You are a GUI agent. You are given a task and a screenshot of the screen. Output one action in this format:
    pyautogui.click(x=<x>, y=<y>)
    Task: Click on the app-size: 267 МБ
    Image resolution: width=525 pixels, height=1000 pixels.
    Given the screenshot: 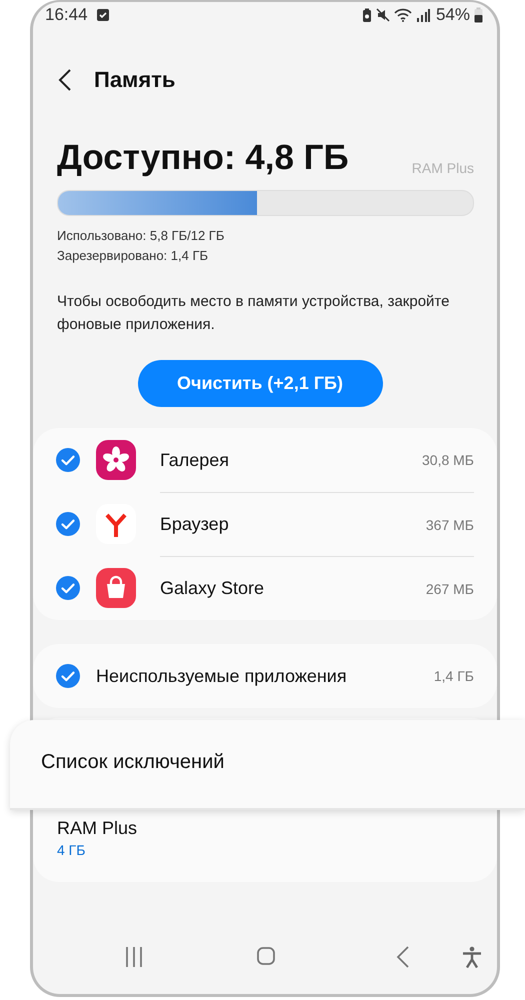 What is the action you would take?
    pyautogui.click(x=450, y=588)
    